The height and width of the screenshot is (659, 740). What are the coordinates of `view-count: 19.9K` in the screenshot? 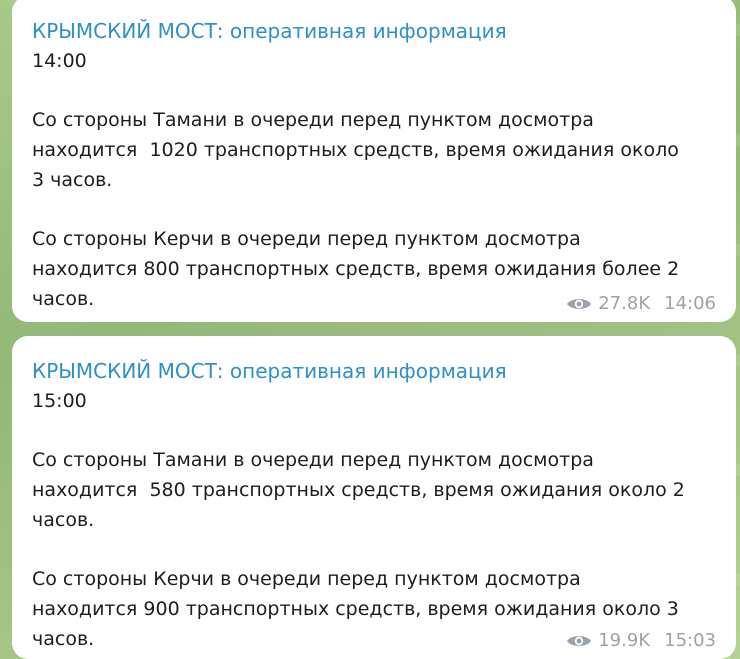 It's located at (624, 640).